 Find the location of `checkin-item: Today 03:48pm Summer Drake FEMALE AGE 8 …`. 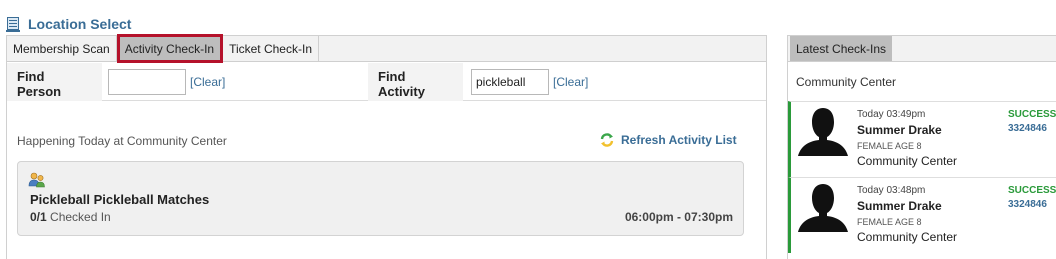

checkin-item: Today 03:48pm Summer Drake FEMALE AGE 8 … is located at coordinates (922, 215).